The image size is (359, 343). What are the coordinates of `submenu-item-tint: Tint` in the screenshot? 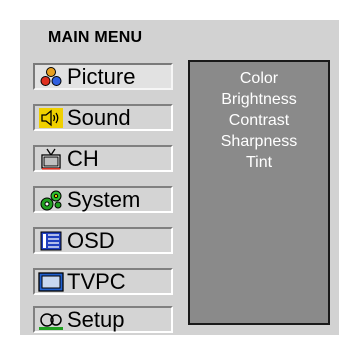 It's located at (259, 162).